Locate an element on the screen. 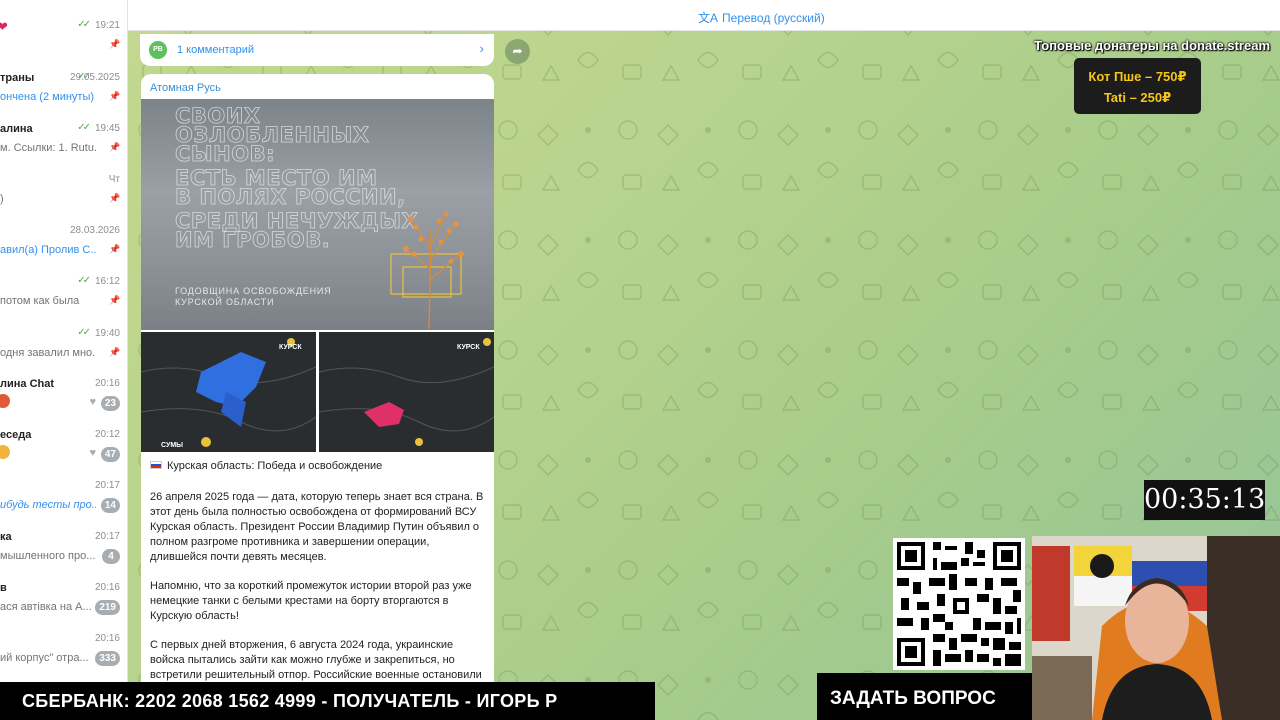 Image resolution: width=1280 pixels, height=720 pixels. chat-time: 28.03.2026 is located at coordinates (94, 230).